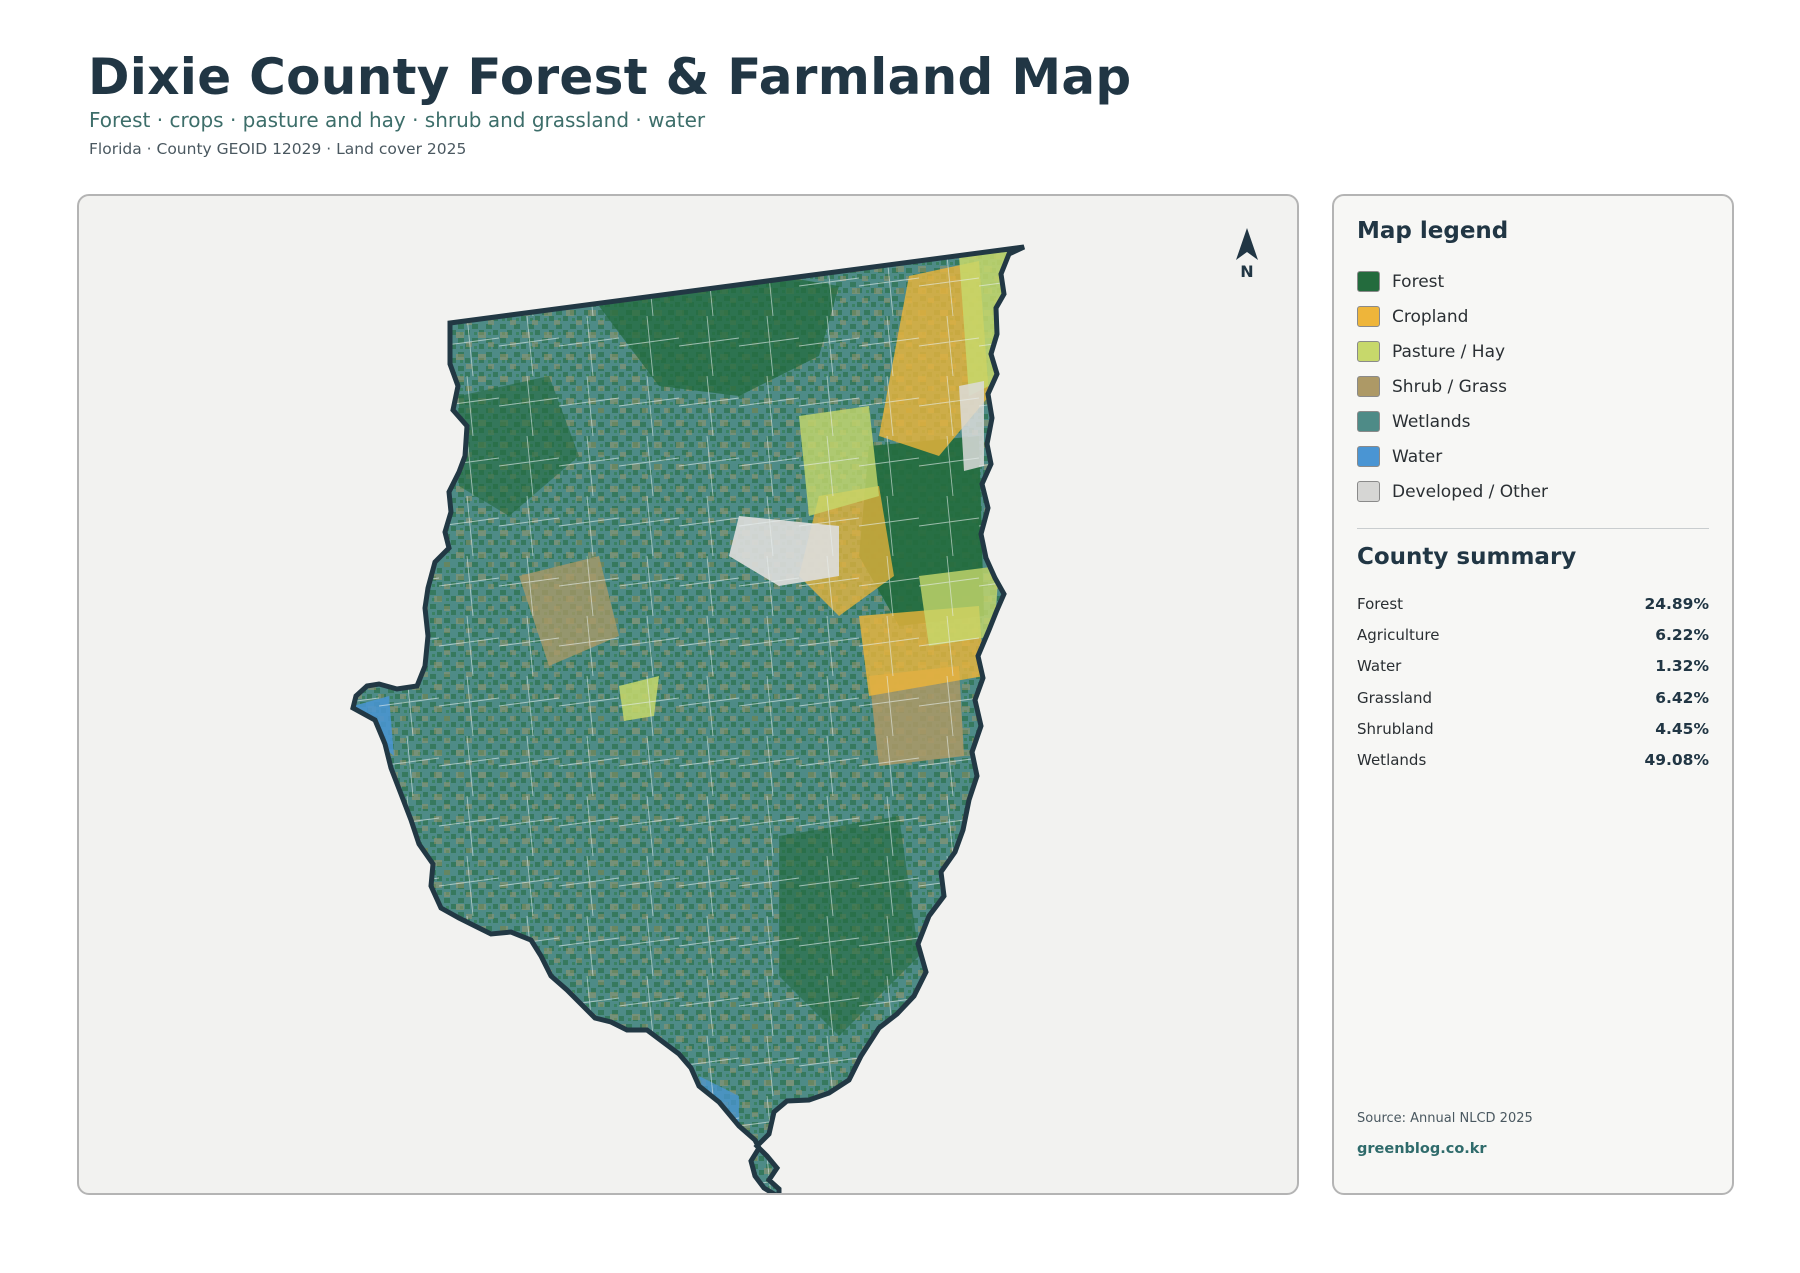  Describe the element at coordinates (1452, 456) in the screenshot. I see `legend-item-water: Water` at that location.